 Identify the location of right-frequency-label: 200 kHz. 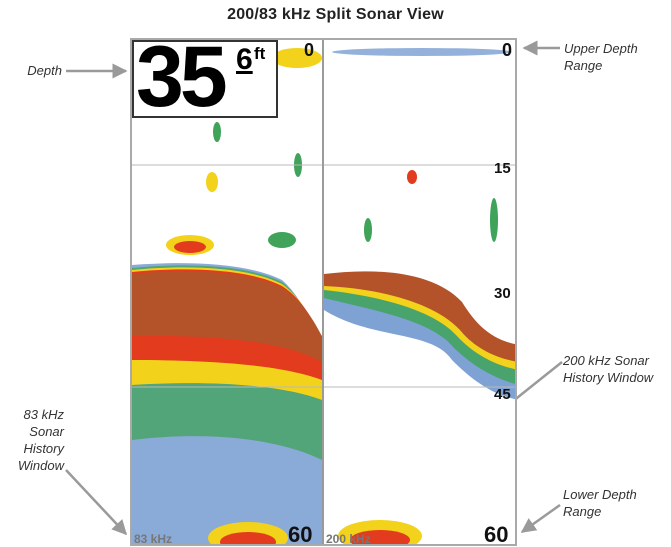
(348, 539).